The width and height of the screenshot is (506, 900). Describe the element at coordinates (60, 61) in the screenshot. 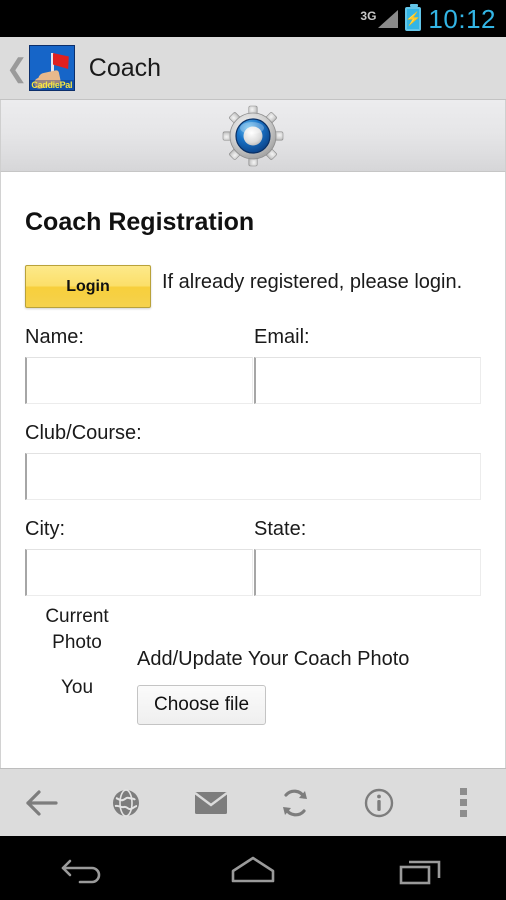

I see `flag-cloth-shape` at that location.